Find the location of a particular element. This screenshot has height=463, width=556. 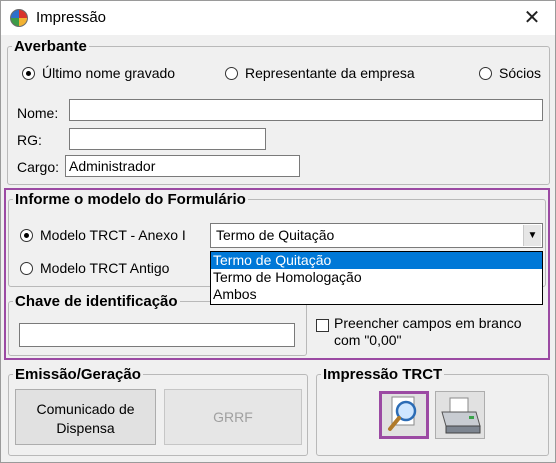

radio-socios: Sócios is located at coordinates (510, 73).